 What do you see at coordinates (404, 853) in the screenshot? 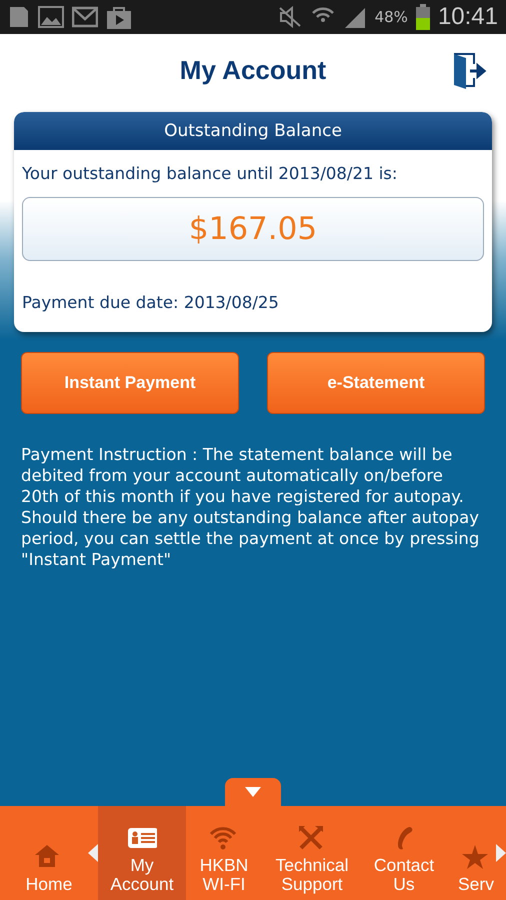
I see `nav-item: Contact Us` at bounding box center [404, 853].